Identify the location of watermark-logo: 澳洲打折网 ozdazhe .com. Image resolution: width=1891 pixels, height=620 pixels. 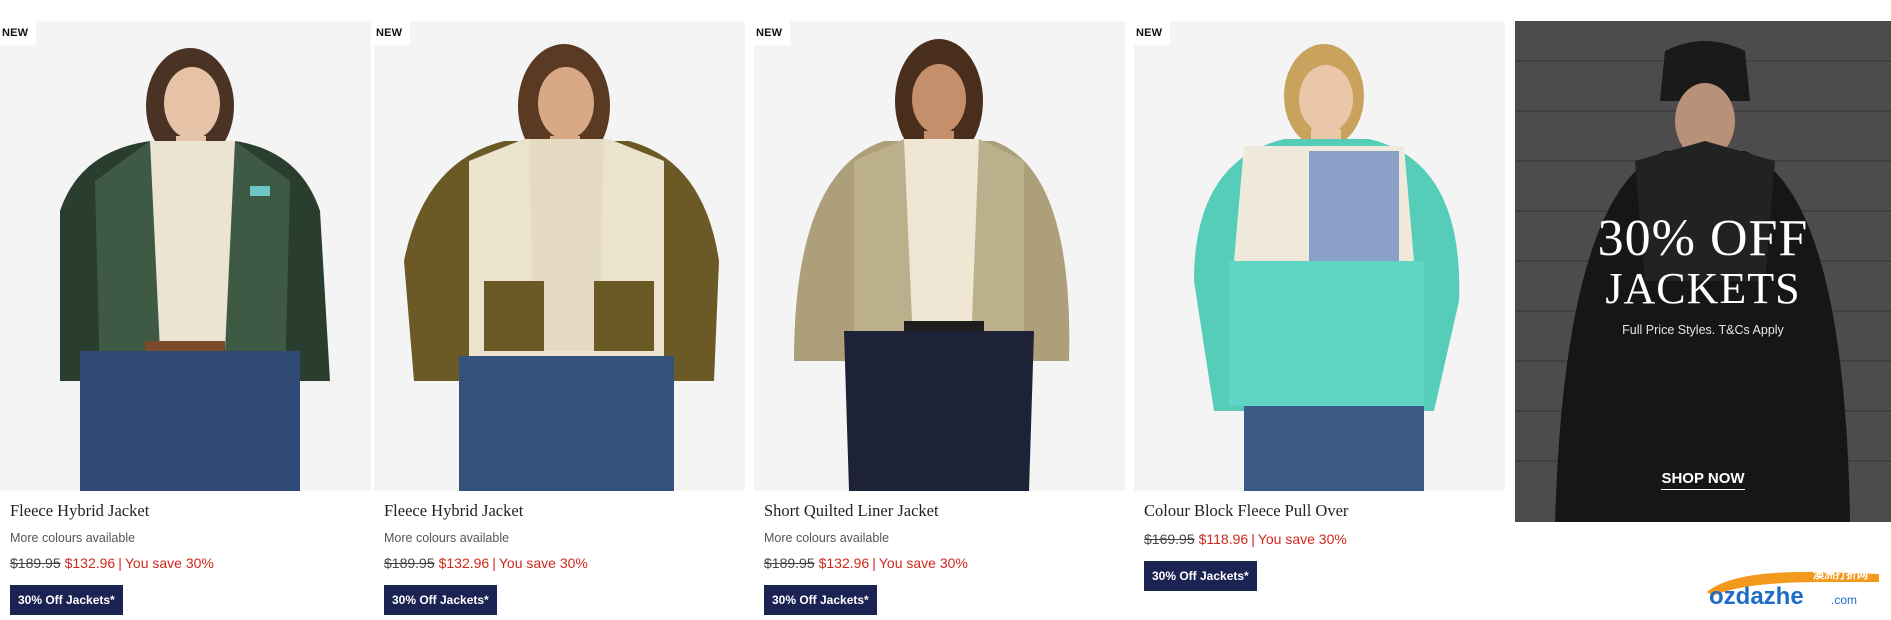
(1793, 588).